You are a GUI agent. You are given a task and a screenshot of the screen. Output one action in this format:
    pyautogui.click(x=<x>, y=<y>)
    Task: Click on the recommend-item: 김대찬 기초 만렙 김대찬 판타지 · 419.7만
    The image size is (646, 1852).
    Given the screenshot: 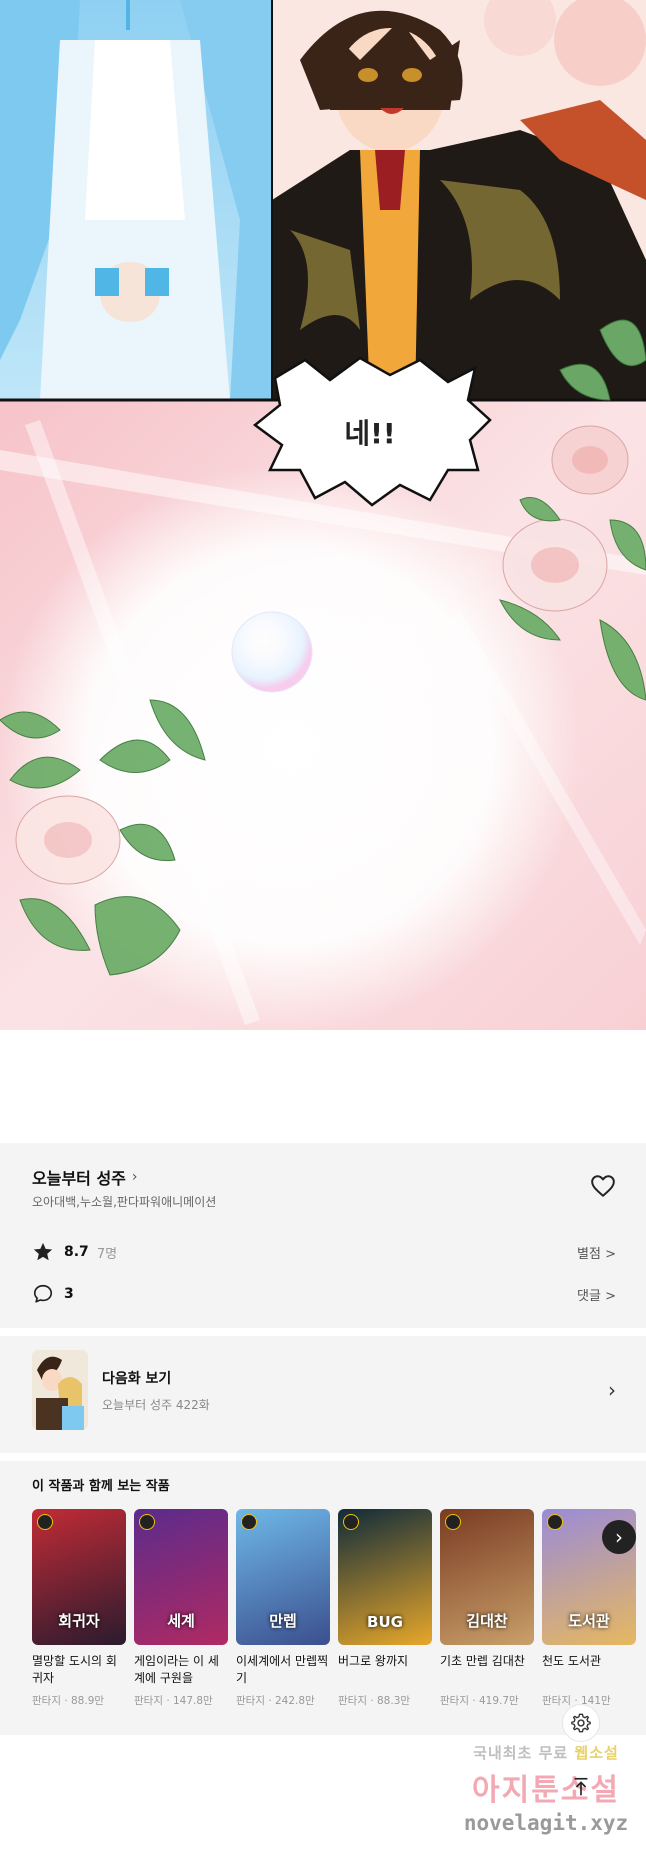 What is the action you would take?
    pyautogui.click(x=487, y=1608)
    